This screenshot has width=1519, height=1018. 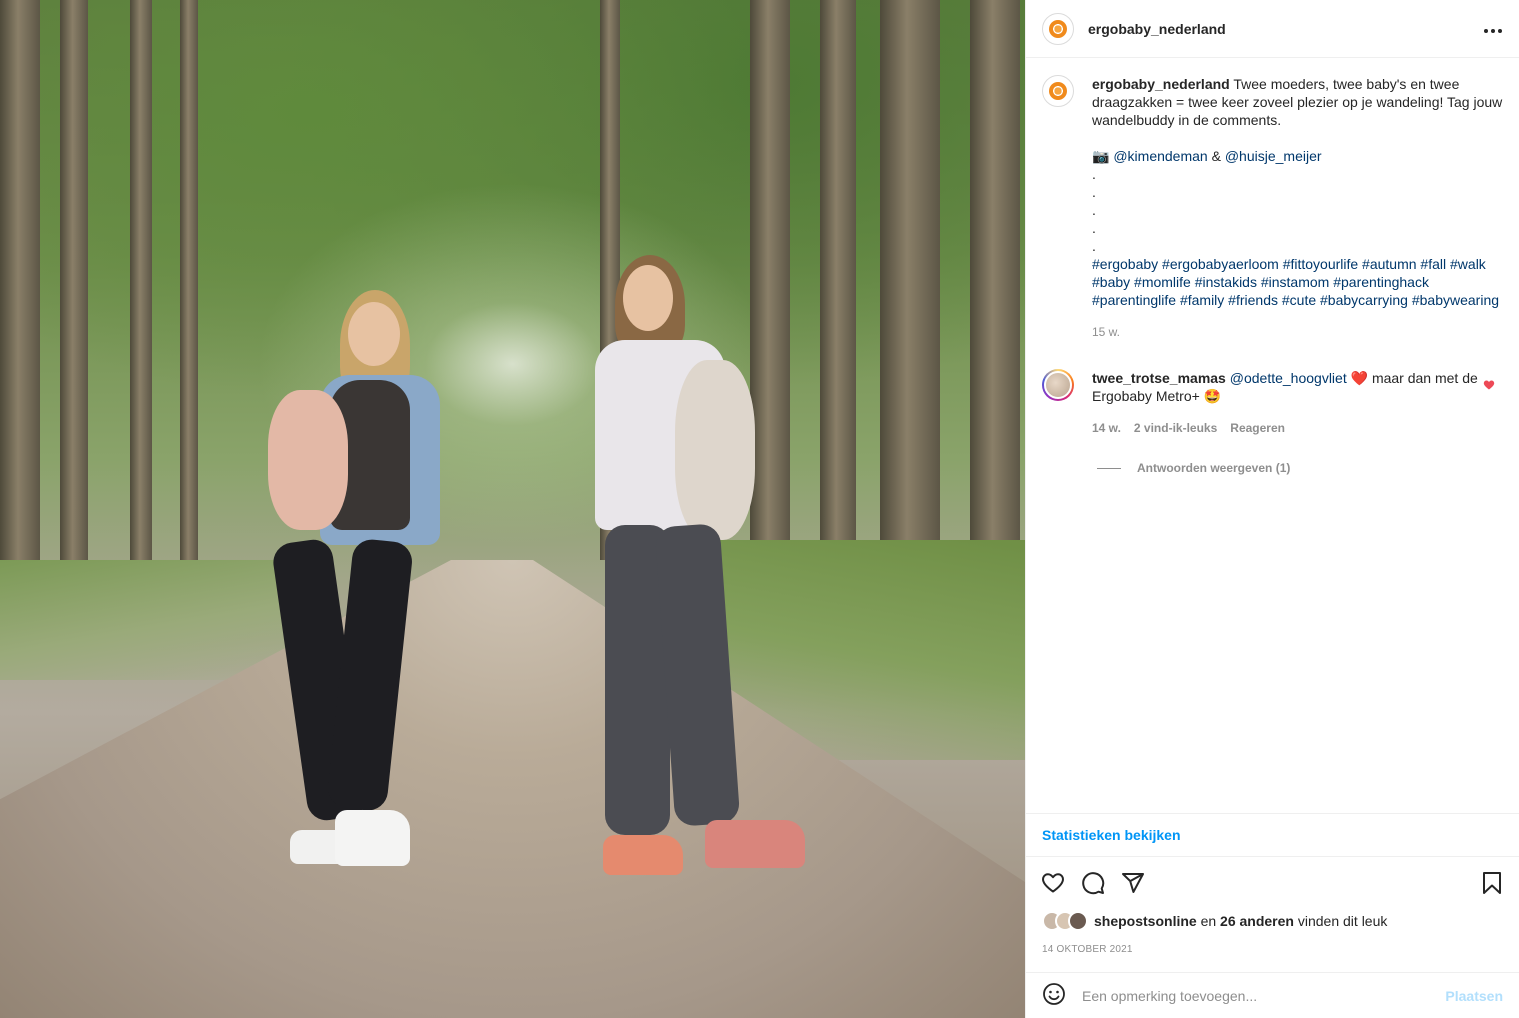 I want to click on reply-button: Reageren, so click(x=1257, y=428).